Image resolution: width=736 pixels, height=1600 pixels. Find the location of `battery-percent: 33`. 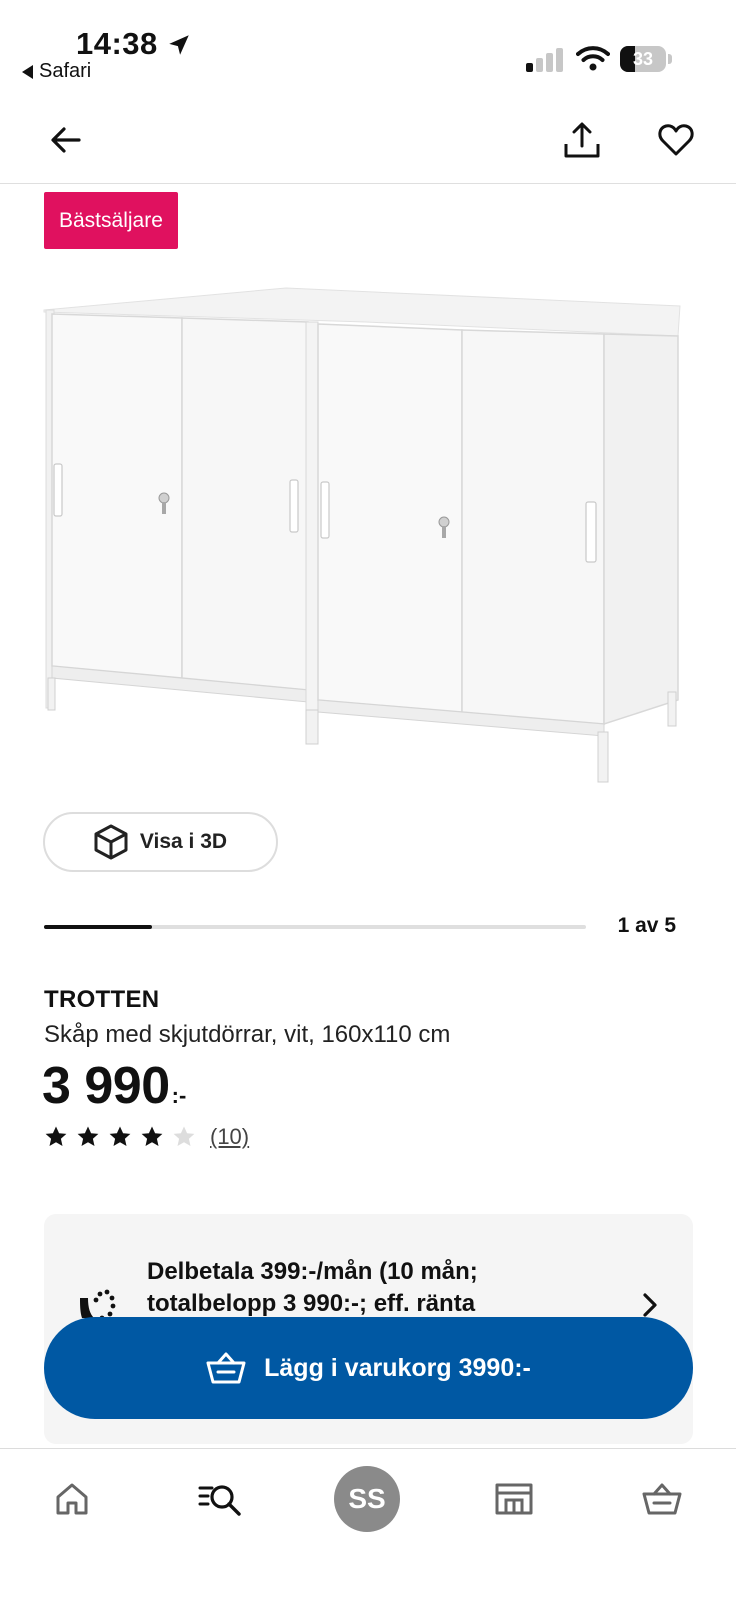

battery-percent: 33 is located at coordinates (643, 59).